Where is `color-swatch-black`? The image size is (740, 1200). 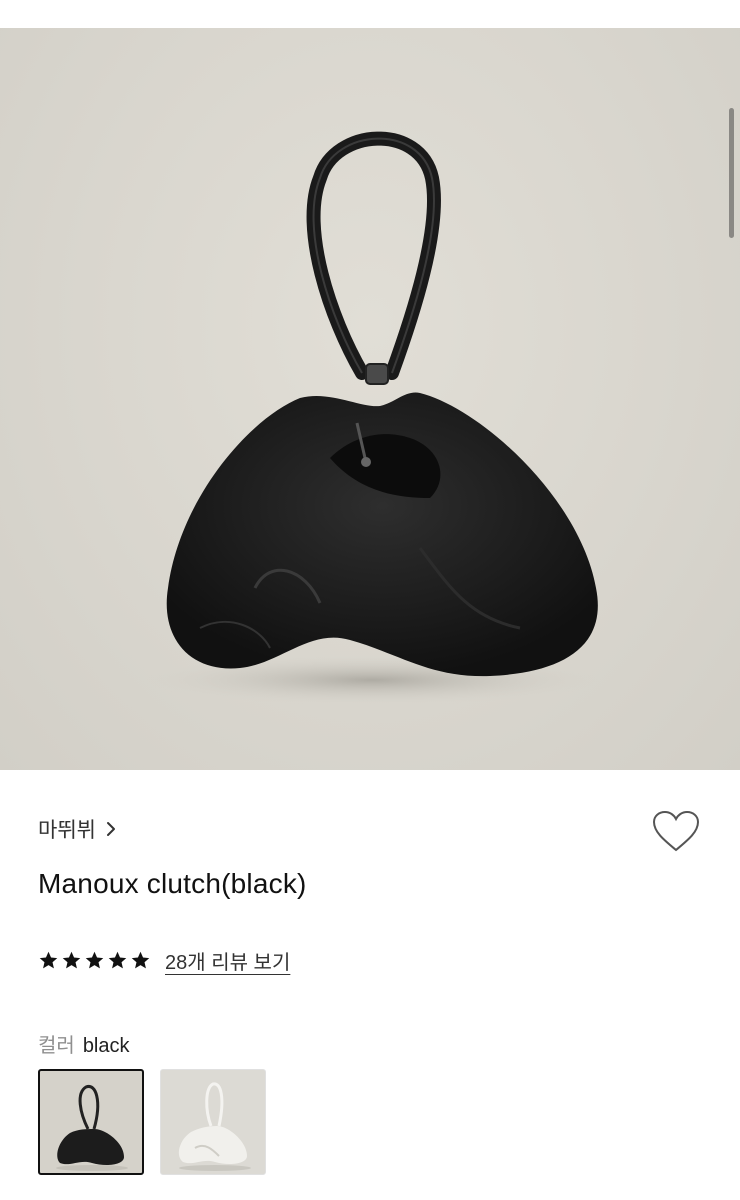
color-swatch-black is located at coordinates (91, 1122).